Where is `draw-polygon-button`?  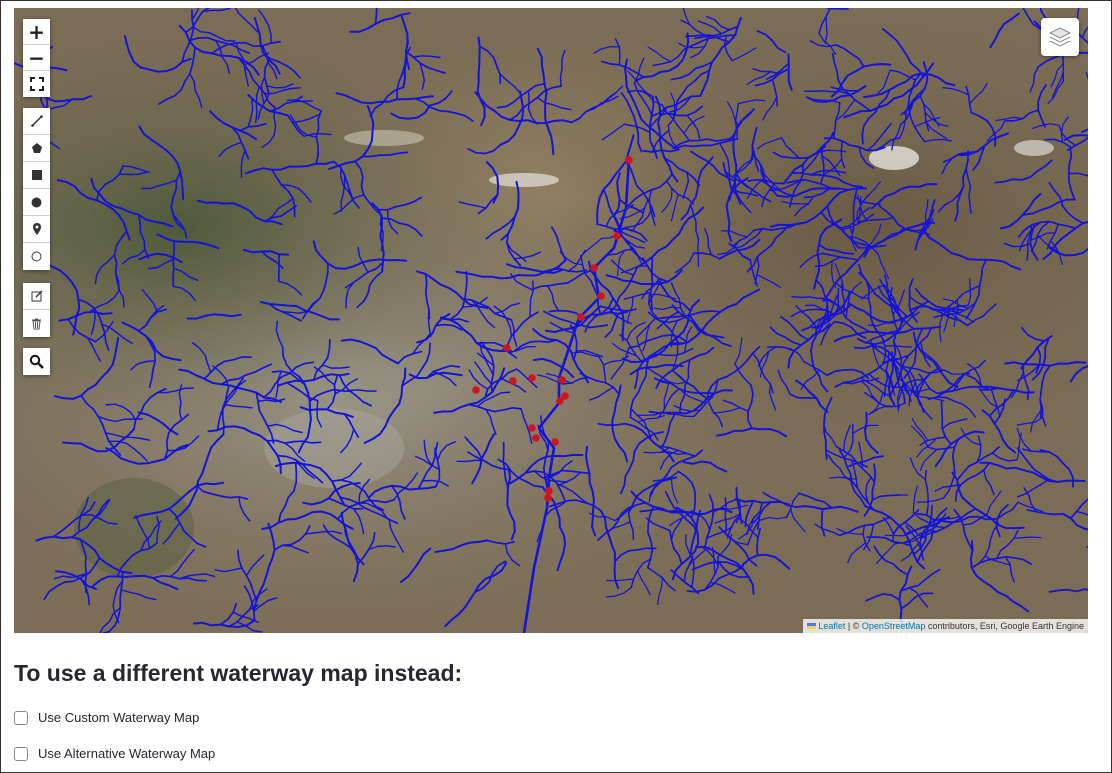 draw-polygon-button is located at coordinates (36, 148).